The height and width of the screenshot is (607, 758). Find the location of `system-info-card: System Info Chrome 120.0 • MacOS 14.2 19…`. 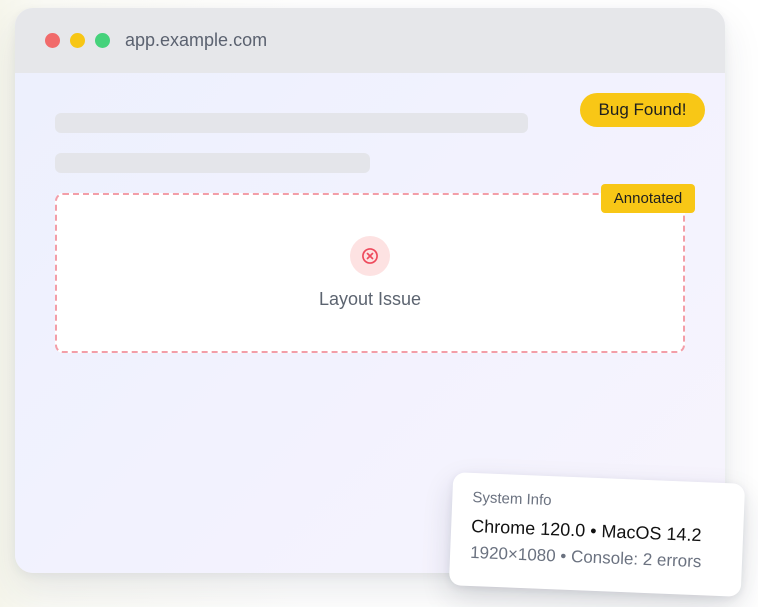

system-info-card: System Info Chrome 120.0 • MacOS 14.2 19… is located at coordinates (597, 534).